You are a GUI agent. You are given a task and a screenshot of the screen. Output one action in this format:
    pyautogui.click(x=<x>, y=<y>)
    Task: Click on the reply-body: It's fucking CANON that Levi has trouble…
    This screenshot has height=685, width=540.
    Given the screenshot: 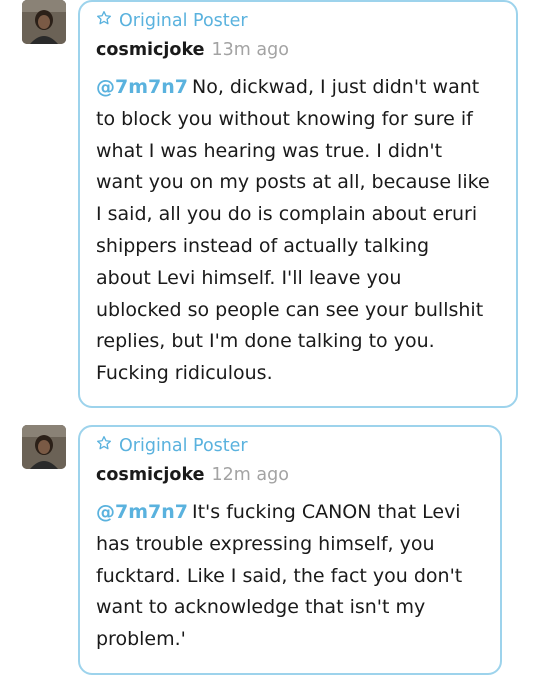 What is the action you would take?
    pyautogui.click(x=279, y=576)
    